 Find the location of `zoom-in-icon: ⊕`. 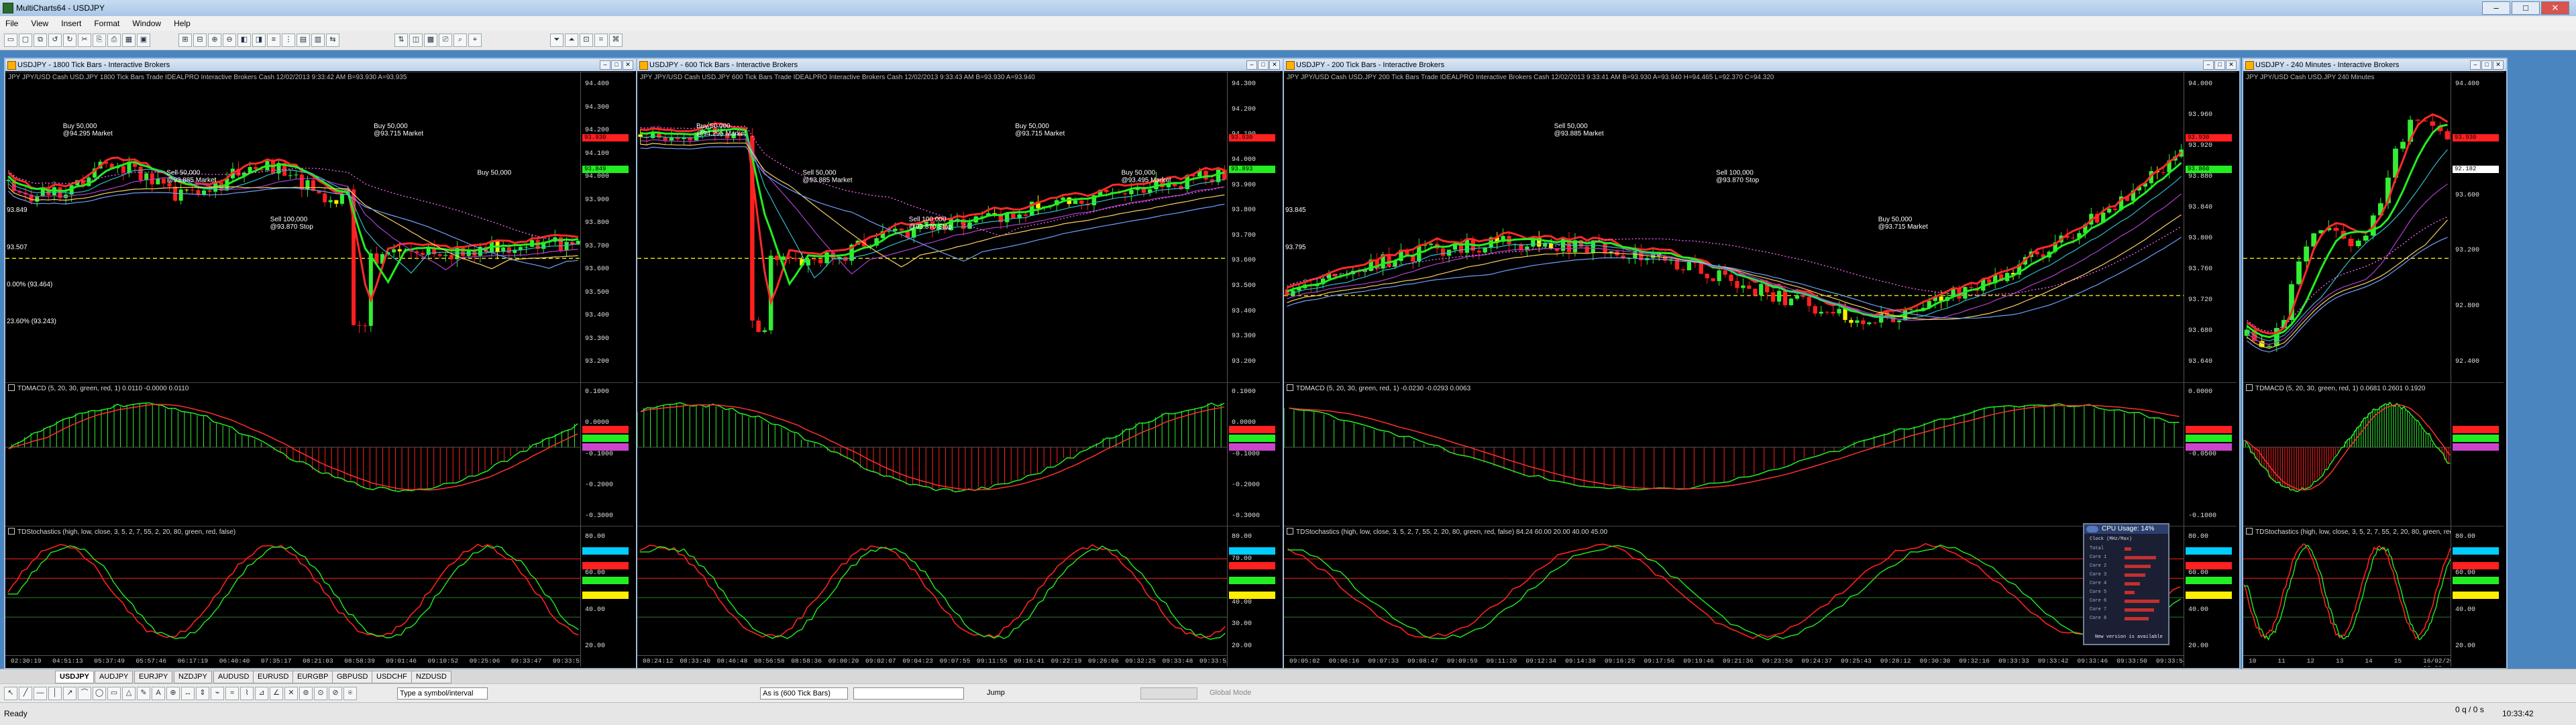

zoom-in-icon: ⊕ is located at coordinates (214, 40).